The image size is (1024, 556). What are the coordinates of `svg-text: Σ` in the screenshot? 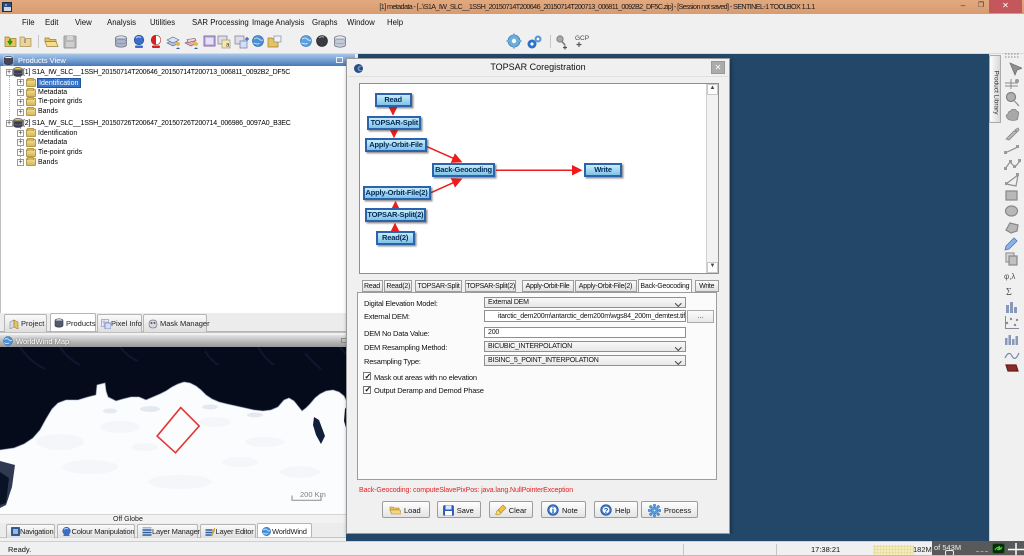 It's located at (1009, 292).